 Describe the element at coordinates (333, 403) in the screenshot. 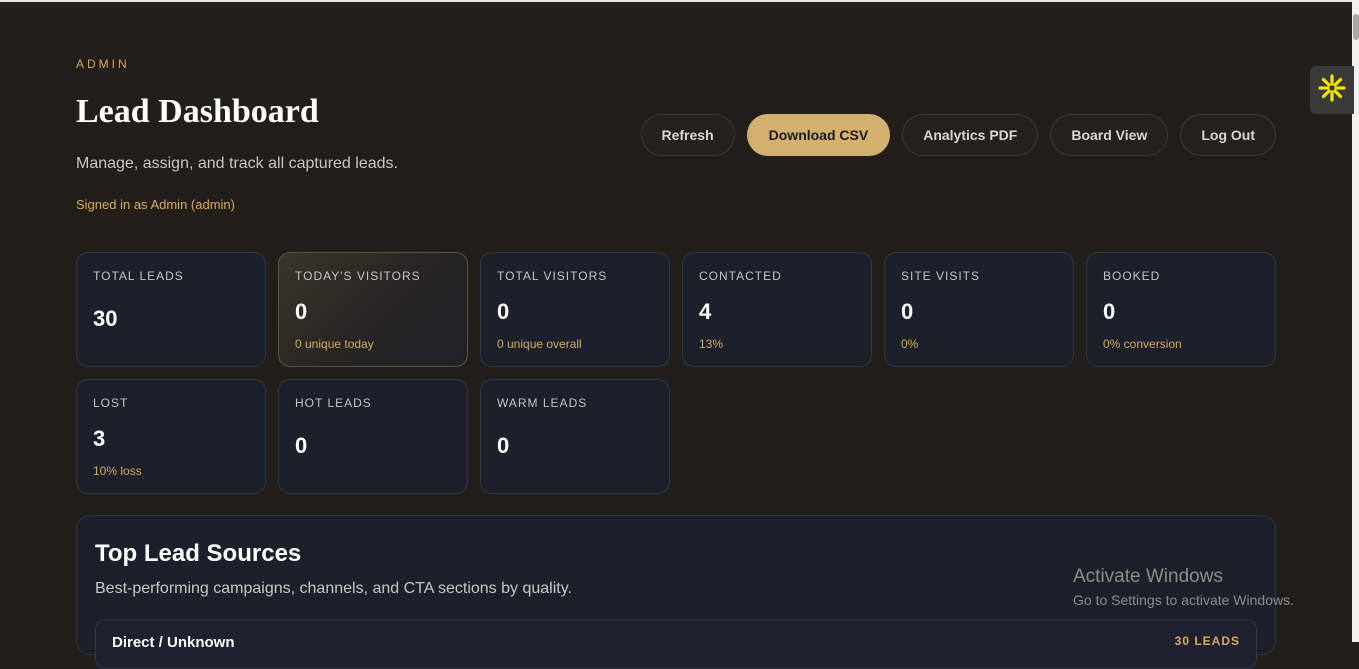

I see `stat-label: HOT LEADS` at that location.